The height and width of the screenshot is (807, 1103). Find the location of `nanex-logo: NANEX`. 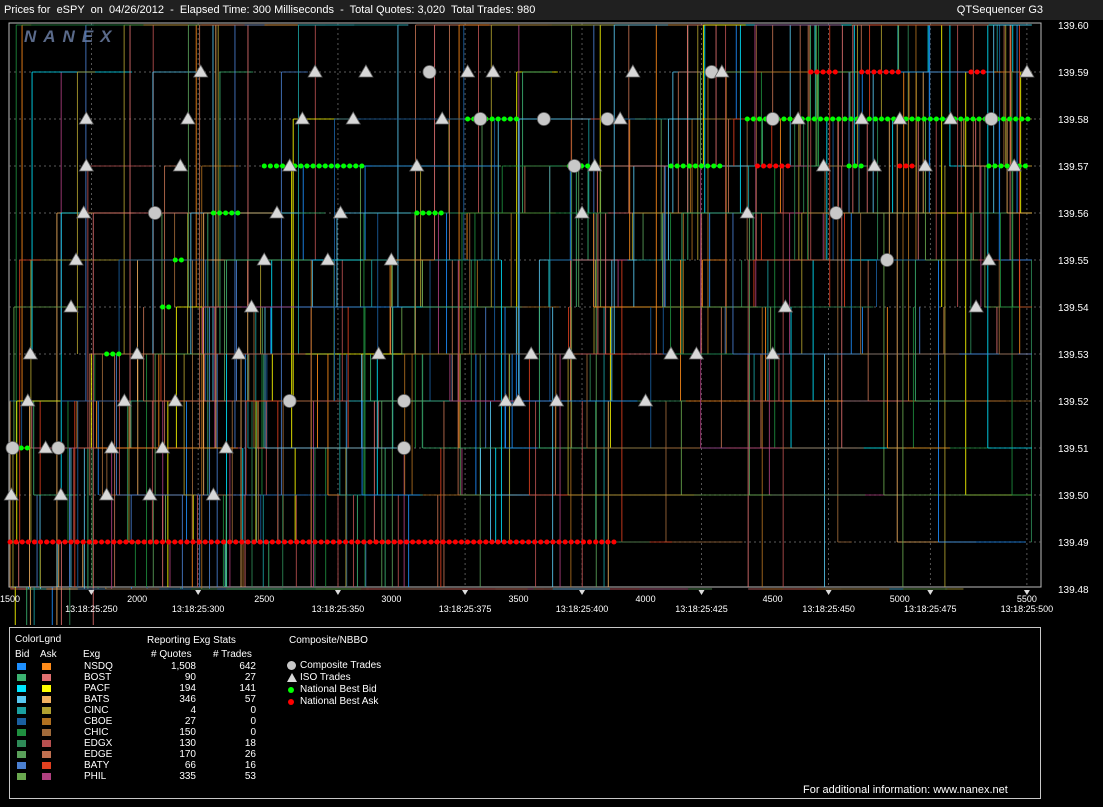

nanex-logo: NANEX is located at coordinates (71, 36).